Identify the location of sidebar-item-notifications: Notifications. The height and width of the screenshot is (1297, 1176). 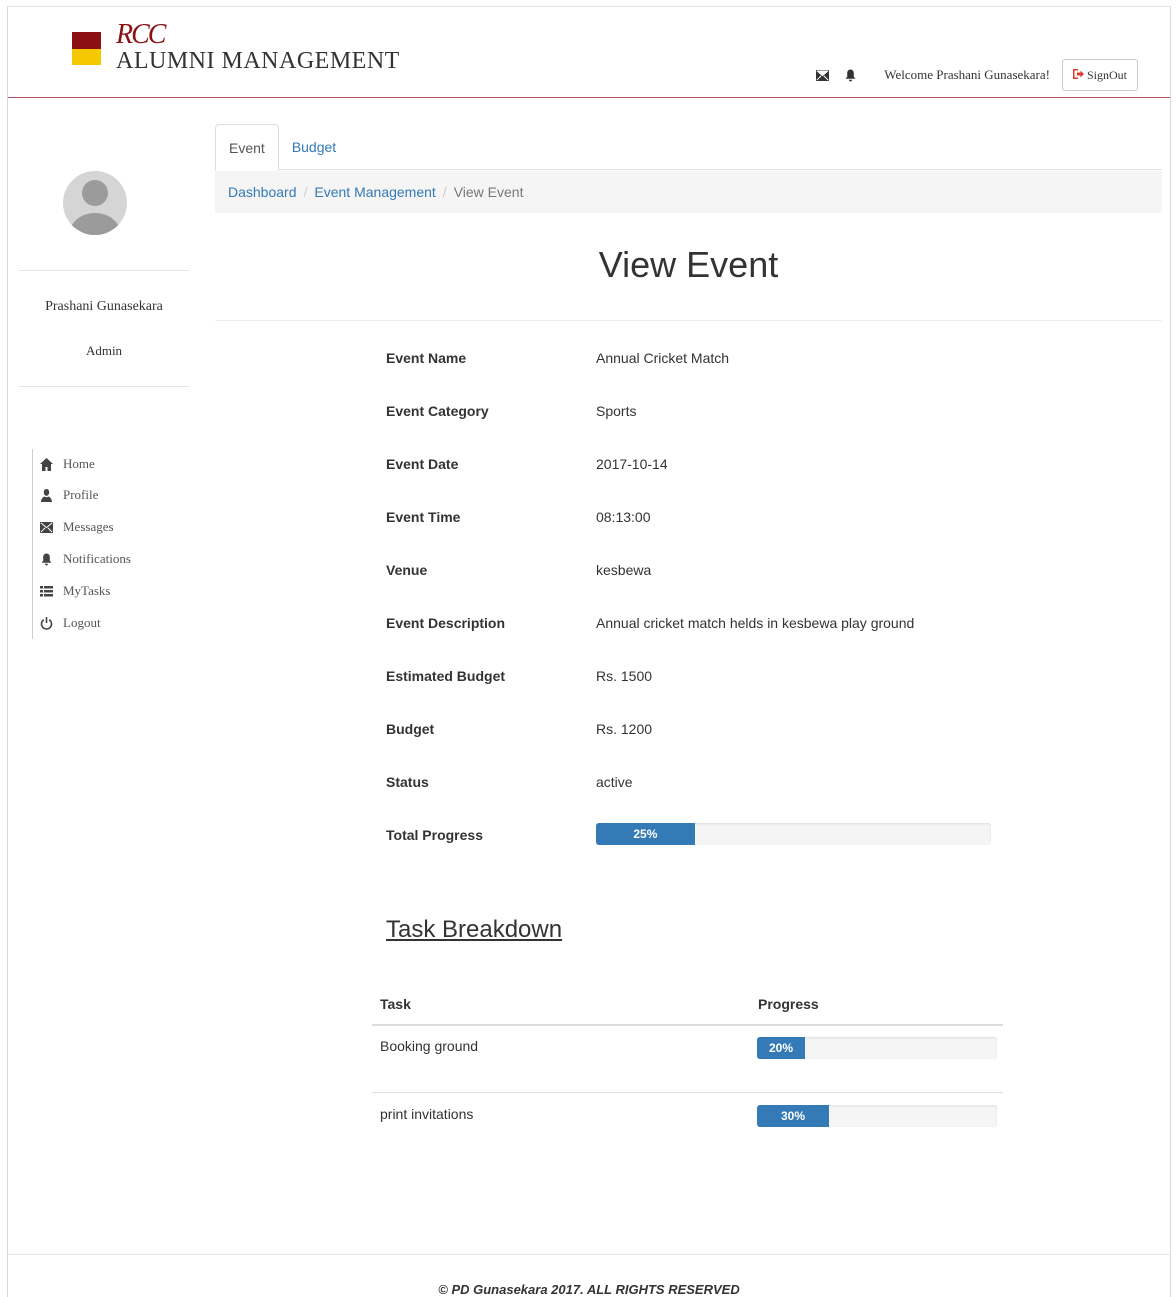
(85, 559).